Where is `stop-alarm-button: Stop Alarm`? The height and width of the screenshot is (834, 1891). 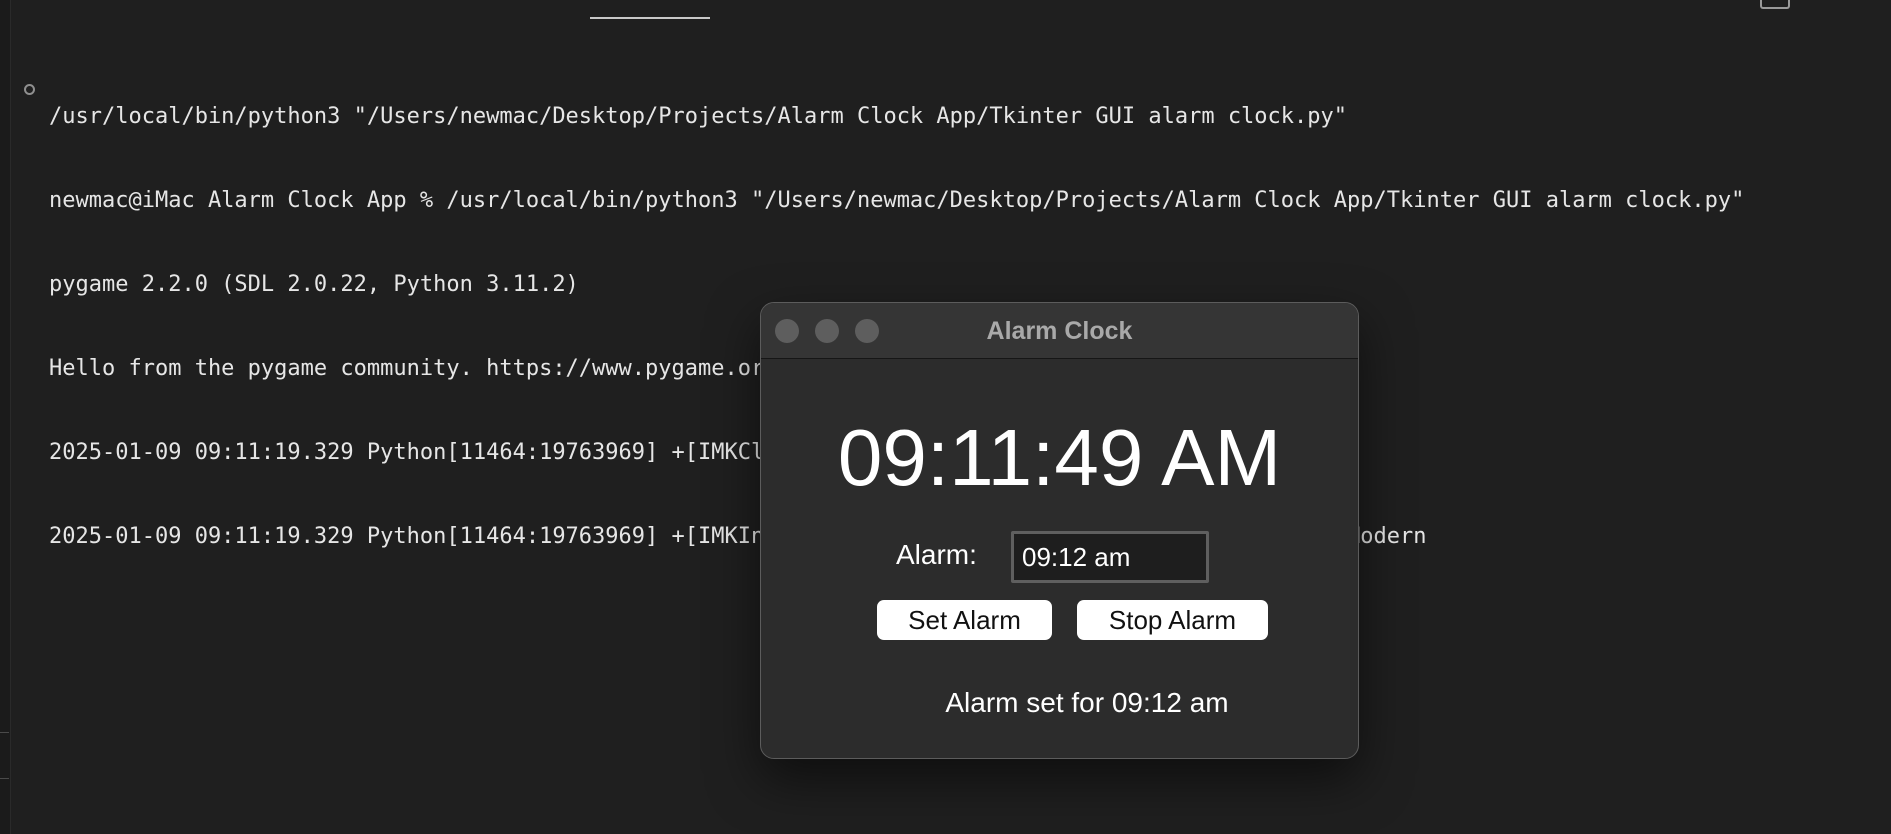
stop-alarm-button: Stop Alarm is located at coordinates (1172, 620).